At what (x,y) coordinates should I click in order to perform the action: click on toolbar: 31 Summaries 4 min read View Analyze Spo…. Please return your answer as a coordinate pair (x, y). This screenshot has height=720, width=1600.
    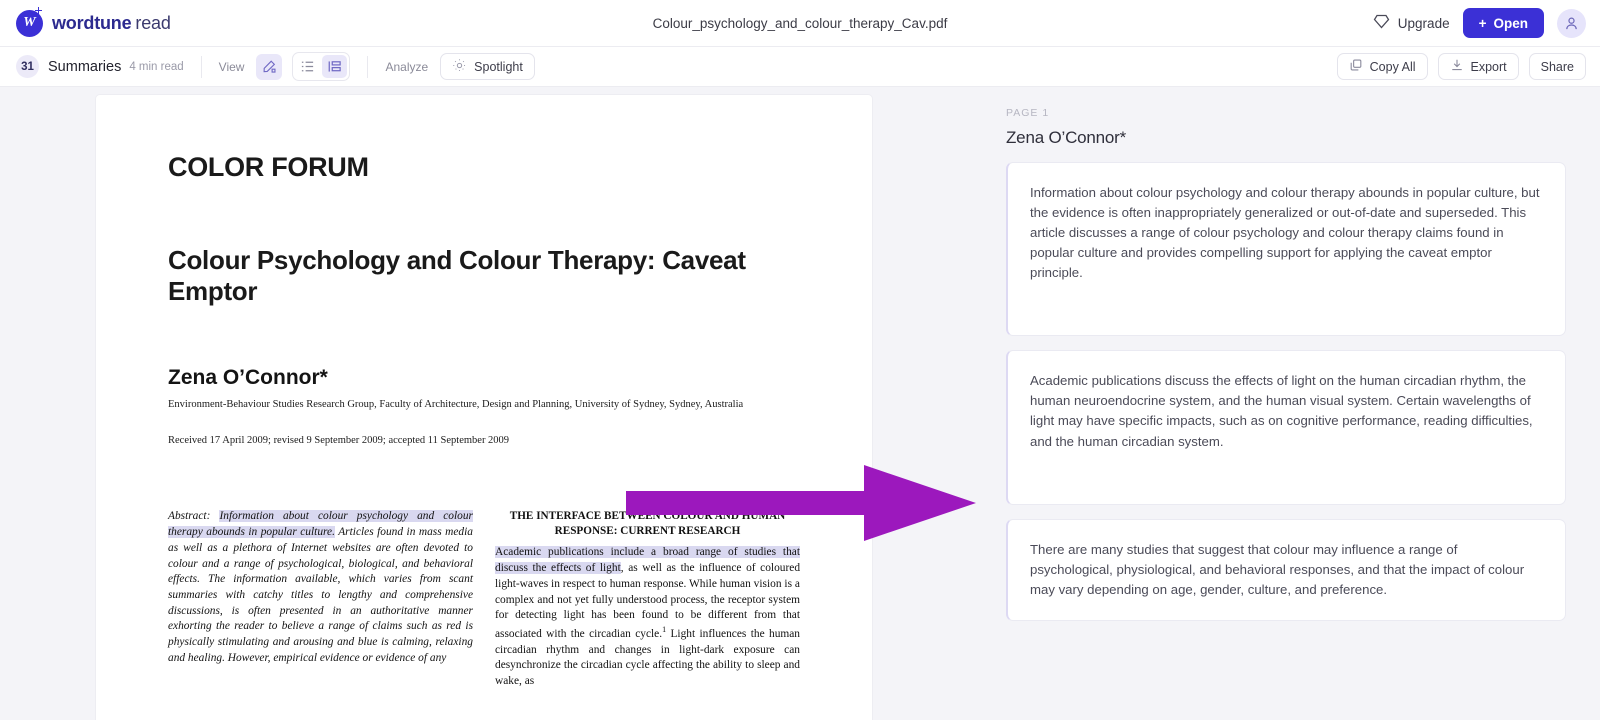
    Looking at the image, I should click on (800, 67).